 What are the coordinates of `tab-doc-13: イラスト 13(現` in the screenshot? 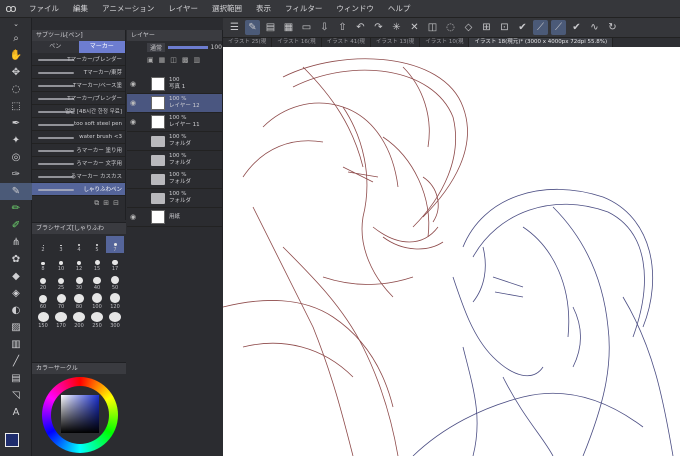 It's located at (396, 42).